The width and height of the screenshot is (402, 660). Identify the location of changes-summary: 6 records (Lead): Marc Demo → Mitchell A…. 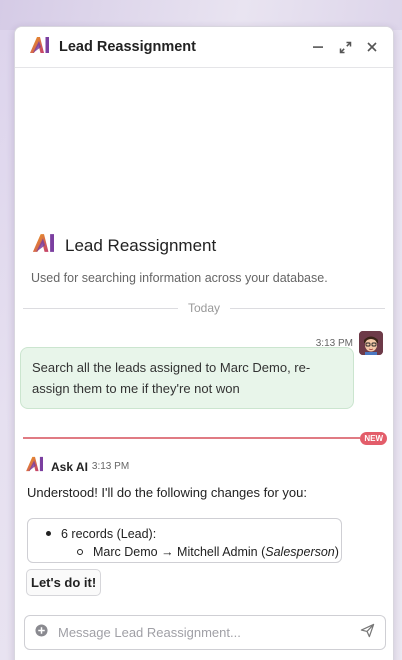
(184, 540).